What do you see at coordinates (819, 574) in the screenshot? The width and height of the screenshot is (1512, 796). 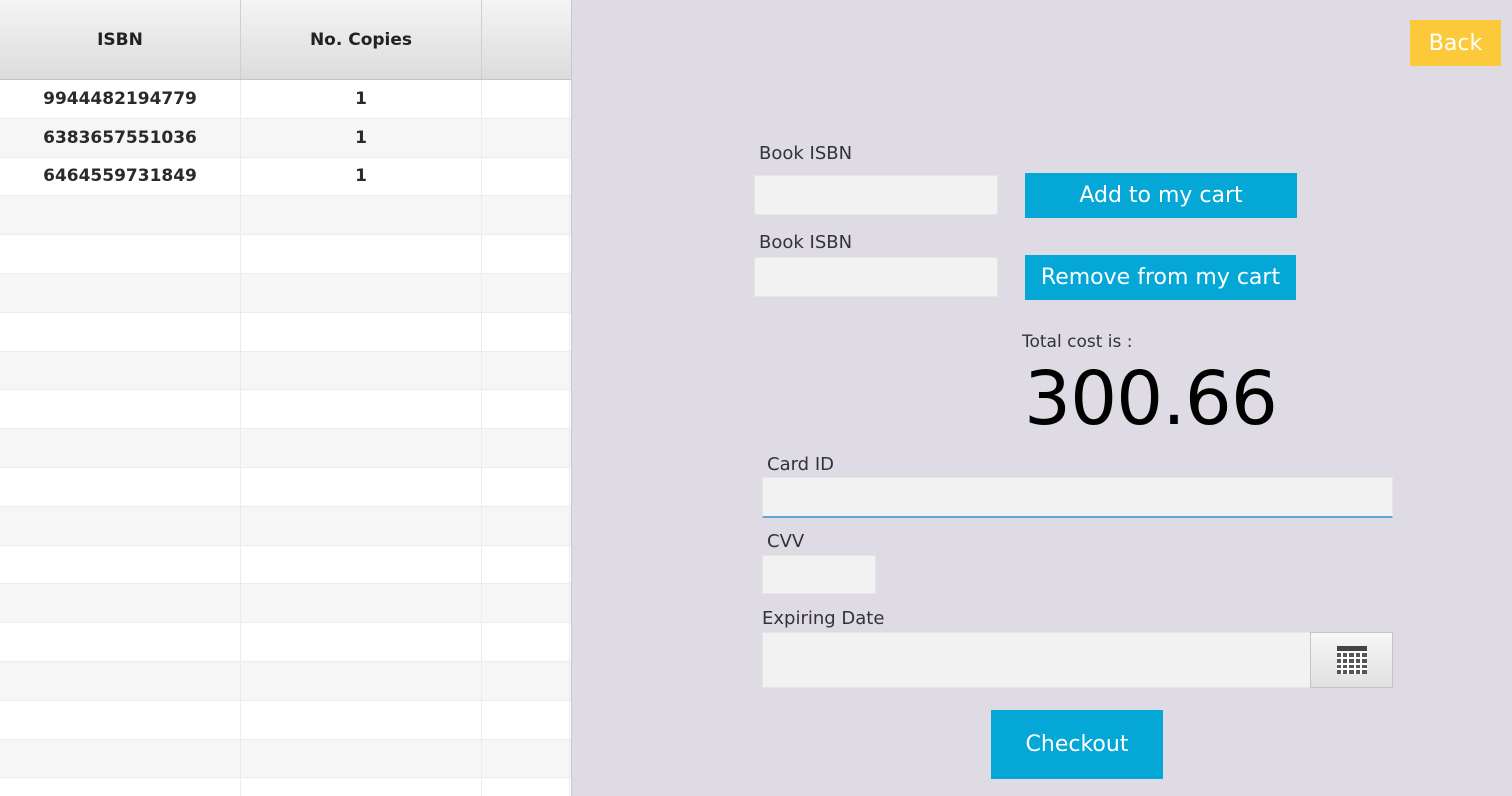 I see `cvv-input` at bounding box center [819, 574].